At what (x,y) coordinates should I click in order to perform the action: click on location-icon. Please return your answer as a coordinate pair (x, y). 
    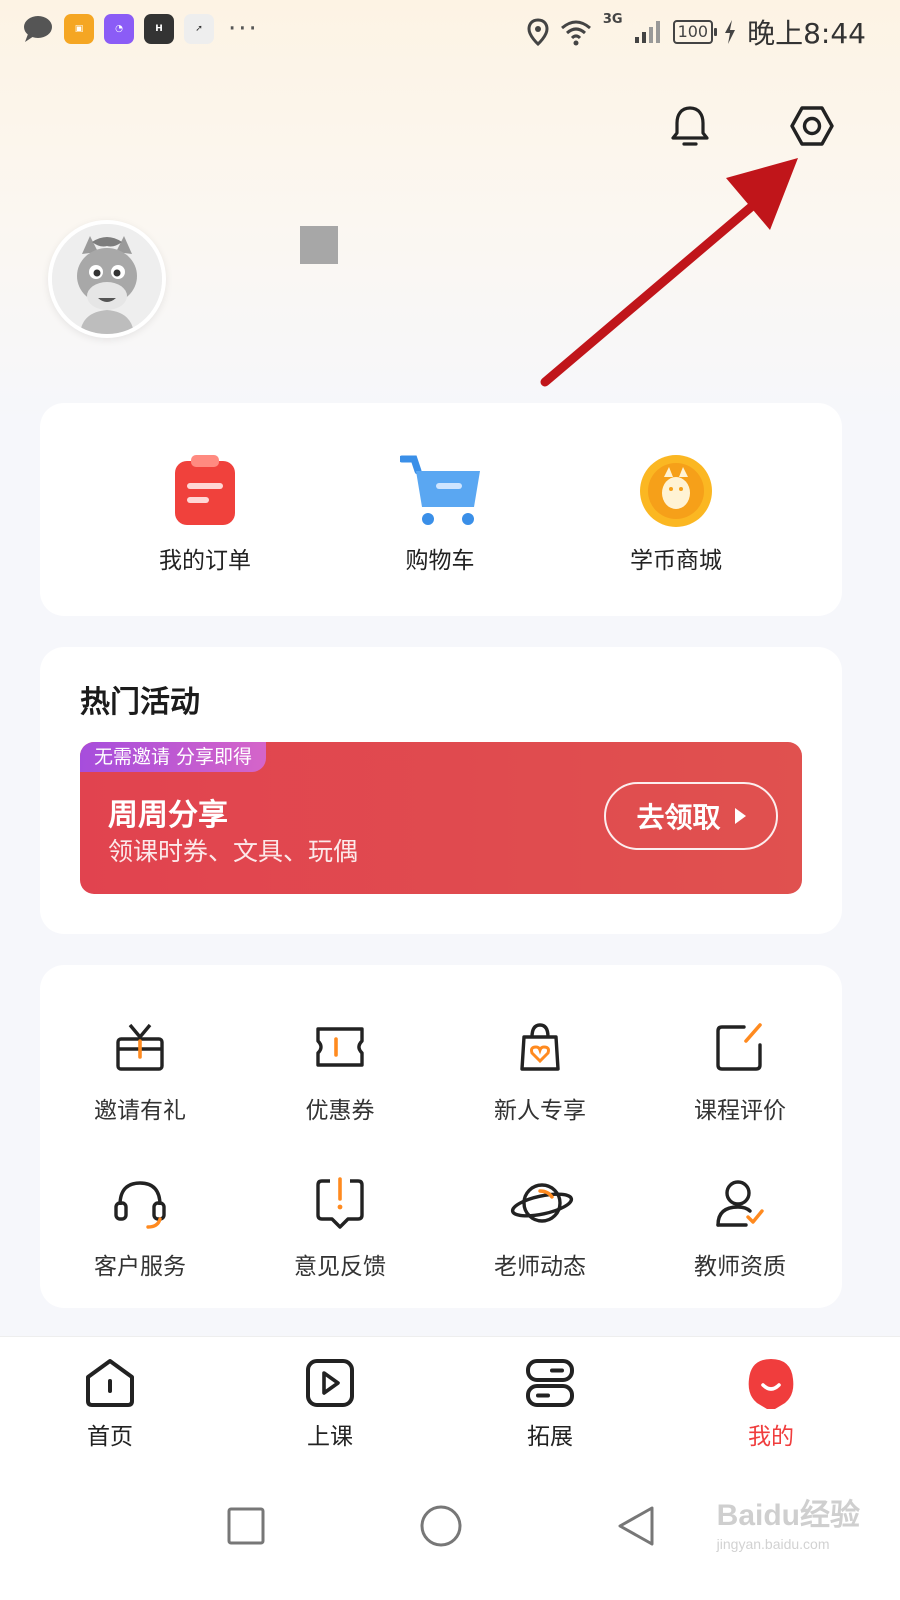
    Looking at the image, I should click on (538, 32).